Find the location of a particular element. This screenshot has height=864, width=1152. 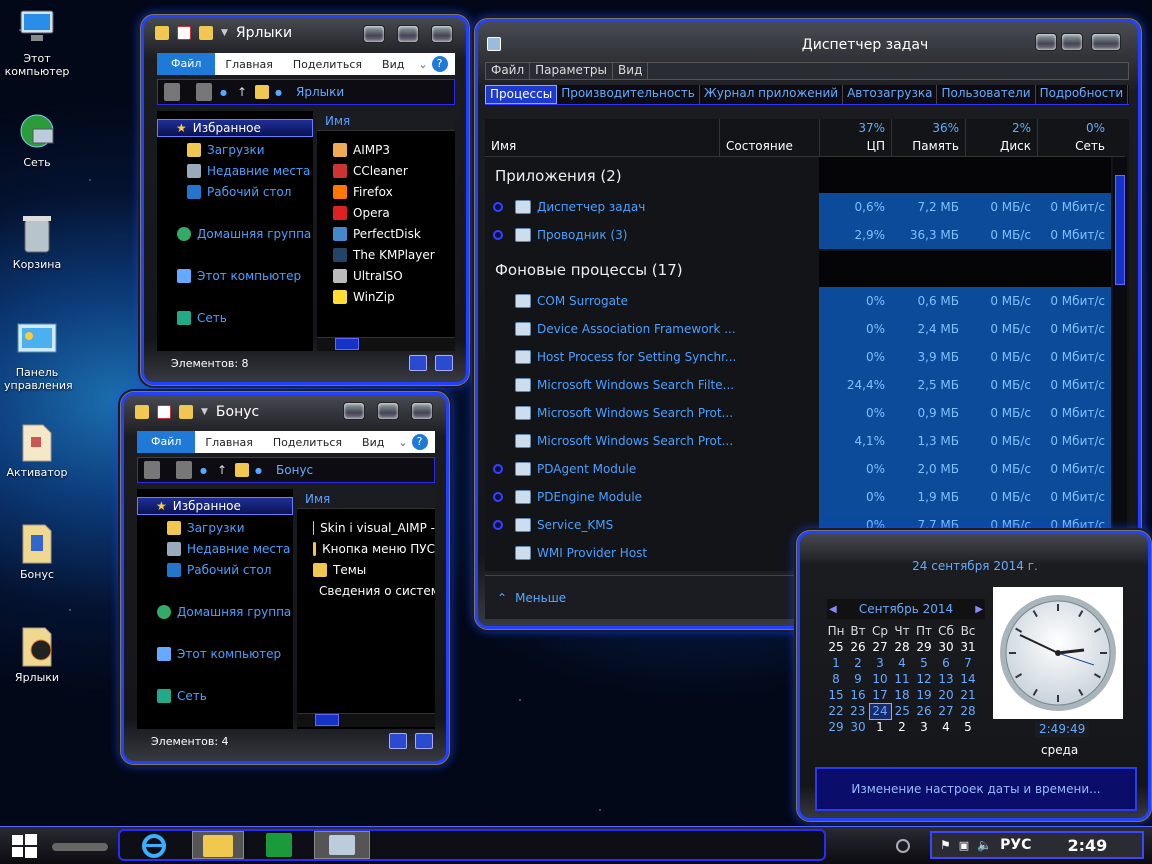

taskbar-item-internet-explorer is located at coordinates (156, 846).